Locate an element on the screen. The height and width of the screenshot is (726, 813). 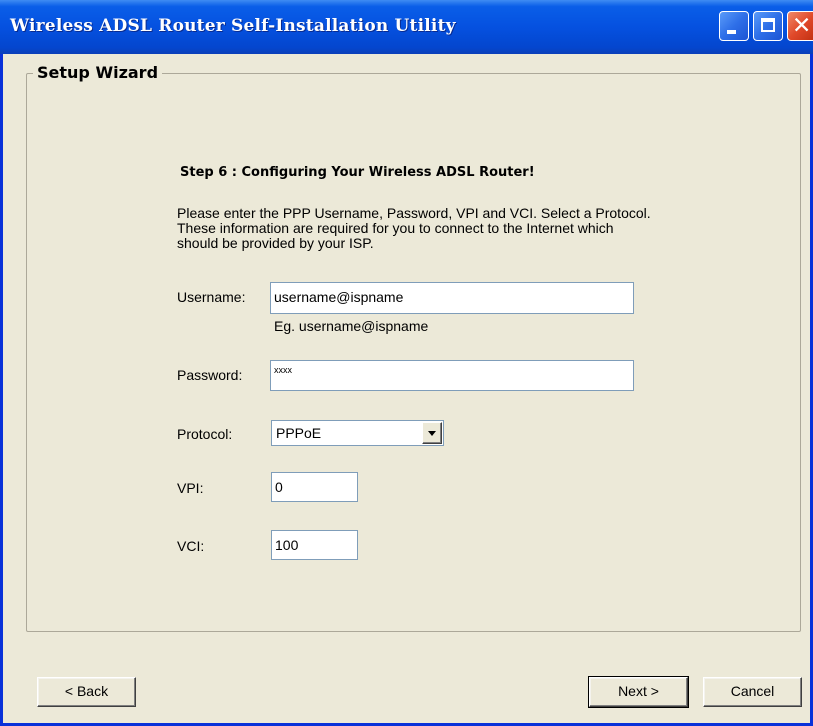
protocol-value: PPPoE is located at coordinates (299, 433).